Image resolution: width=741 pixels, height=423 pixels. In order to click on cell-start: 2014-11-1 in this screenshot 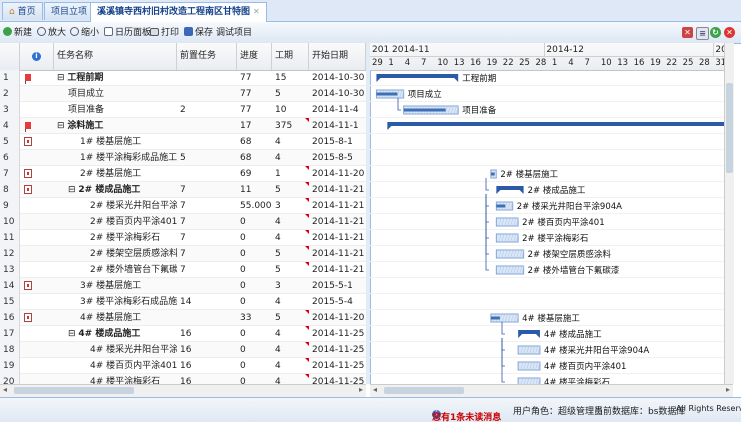, I will do `click(337, 126)`.